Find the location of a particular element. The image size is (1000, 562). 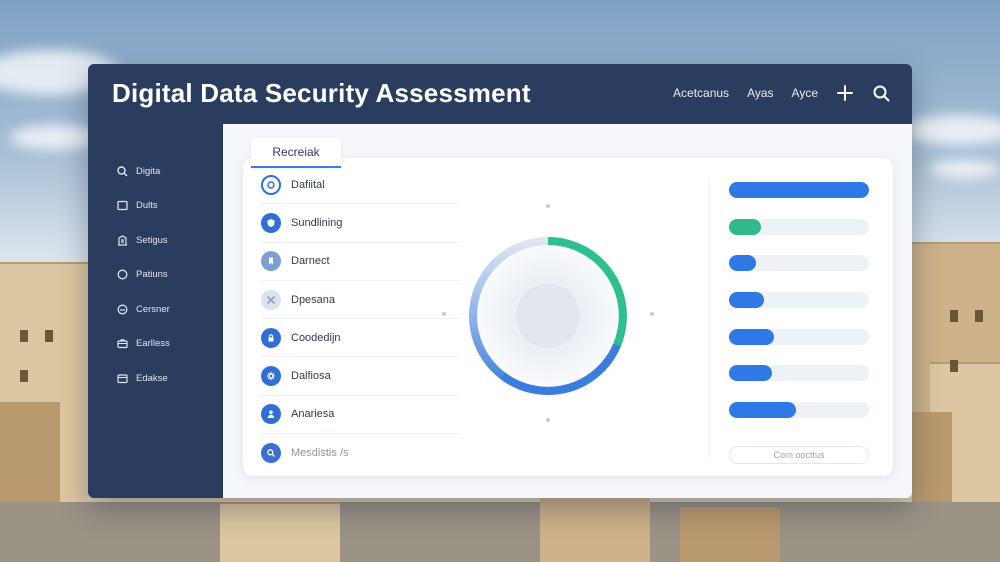

list-item-mesdistis: Mesdistis /s is located at coordinates (361, 453).